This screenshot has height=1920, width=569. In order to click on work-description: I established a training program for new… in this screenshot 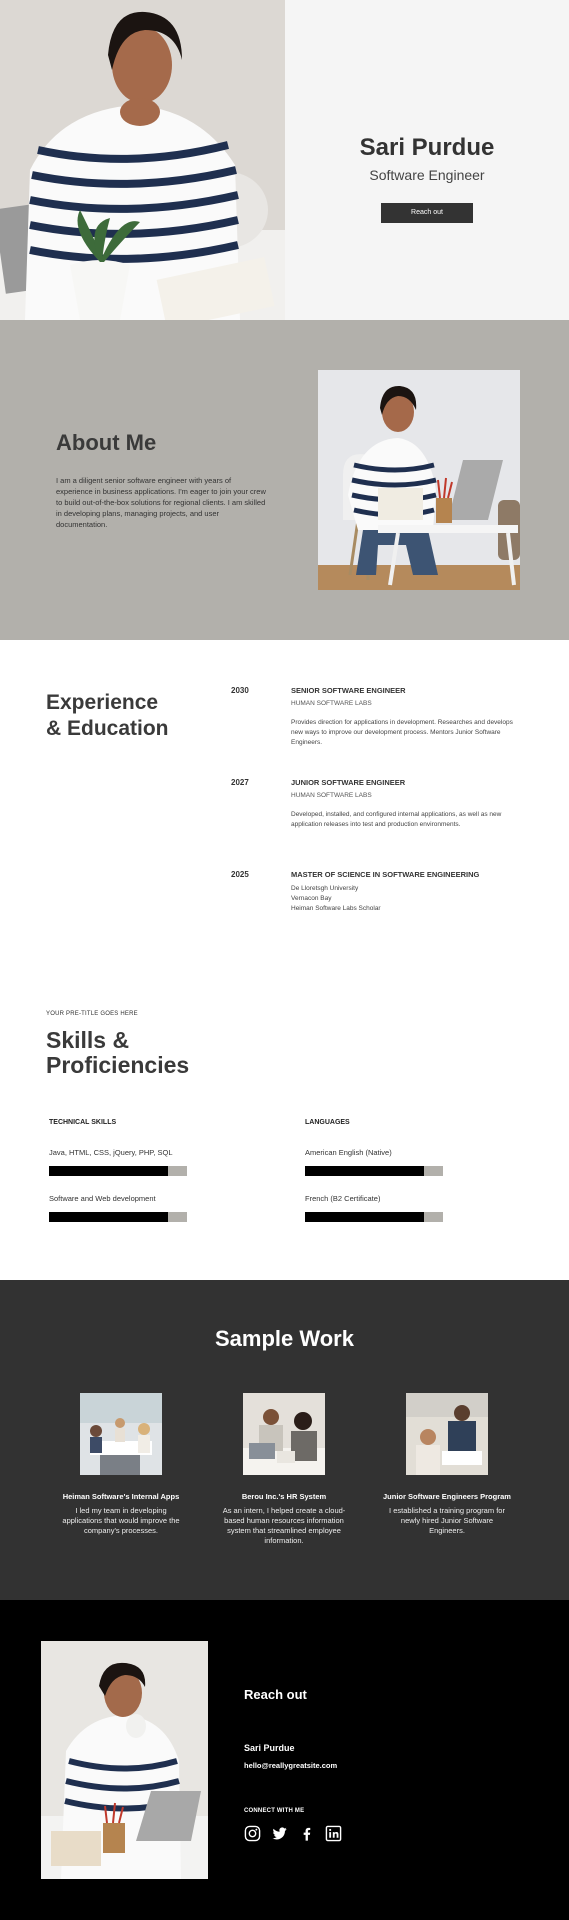, I will do `click(447, 1520)`.